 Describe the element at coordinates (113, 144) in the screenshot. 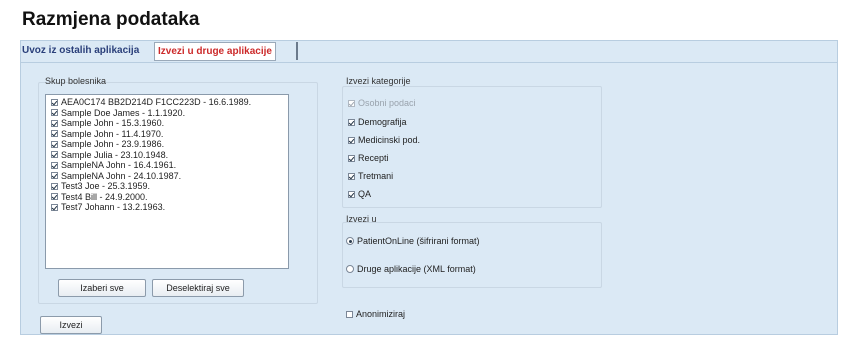

I see `patient-label: Sample John - 23.9.1986.` at that location.